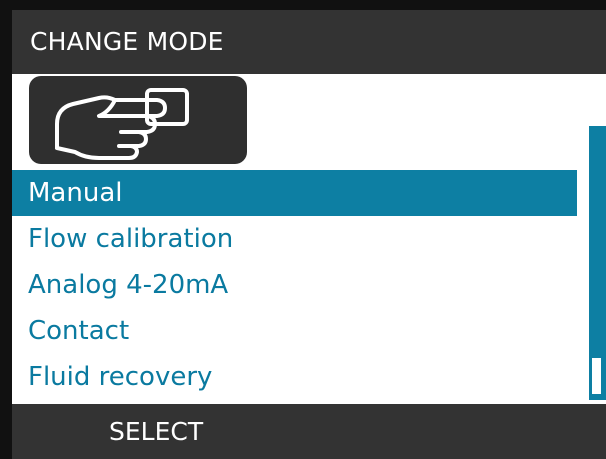 The height and width of the screenshot is (459, 606). Describe the element at coordinates (138, 120) in the screenshot. I see `hand-pressing-button-icon` at that location.